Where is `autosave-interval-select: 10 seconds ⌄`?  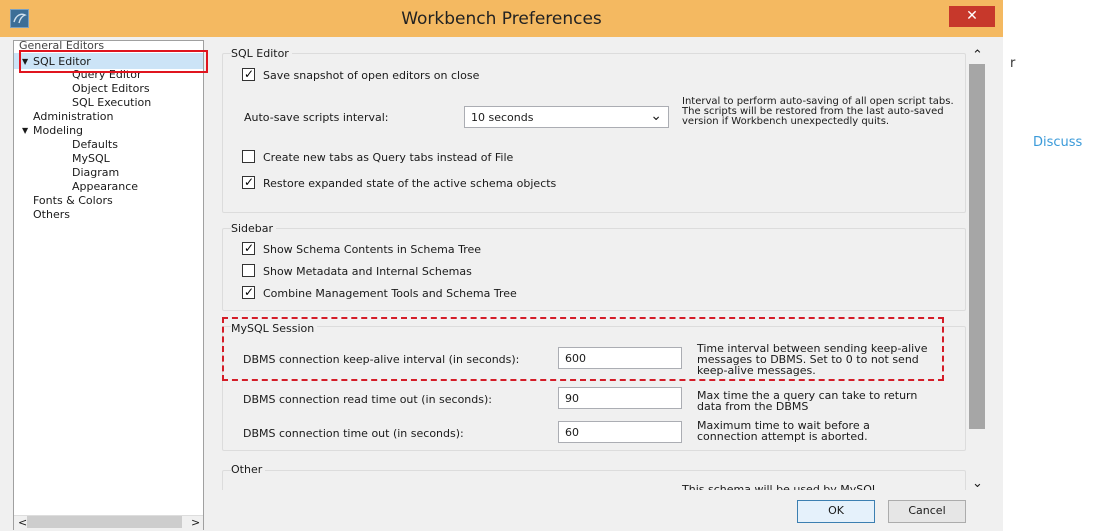
autosave-interval-select: 10 seconds ⌄ is located at coordinates (566, 117).